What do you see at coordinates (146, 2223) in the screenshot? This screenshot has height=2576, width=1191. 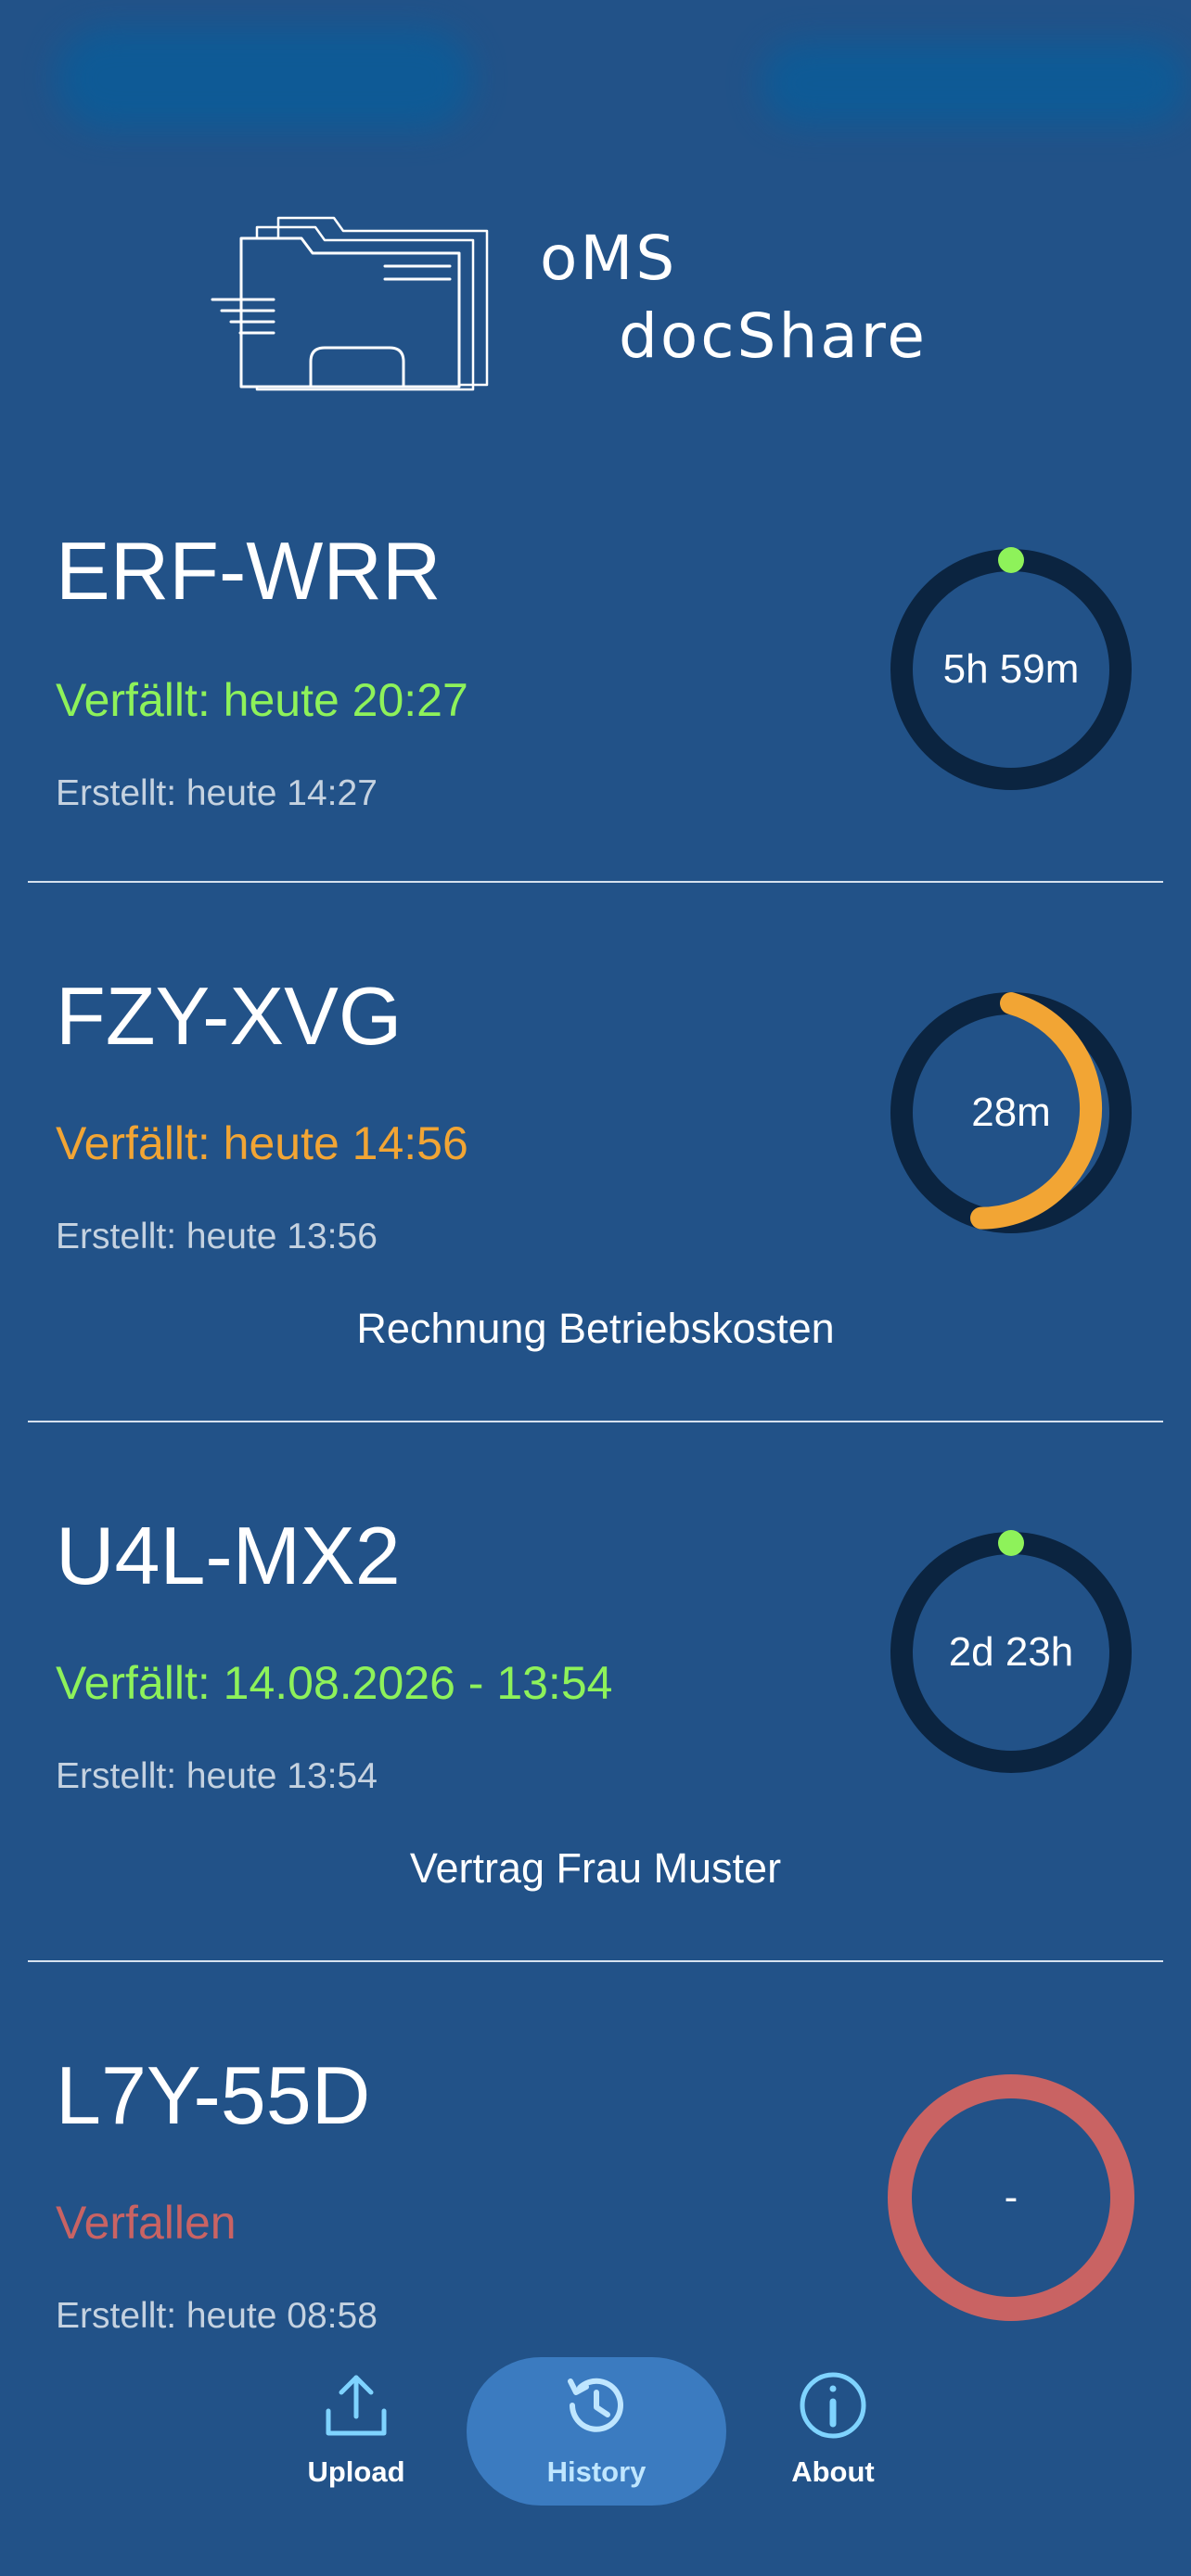 I see `expiry-text: Verfallen` at bounding box center [146, 2223].